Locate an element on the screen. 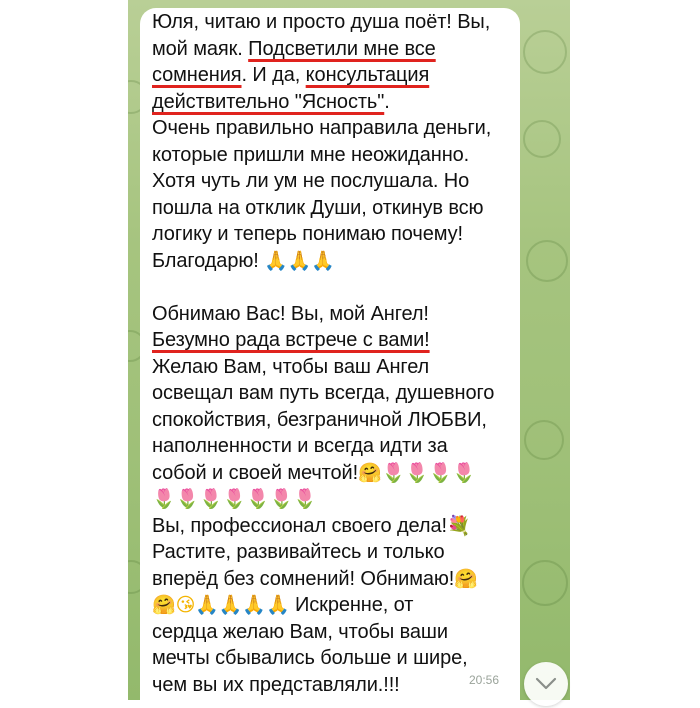  message-line: сомнения. И да, консультация is located at coordinates (332, 75).